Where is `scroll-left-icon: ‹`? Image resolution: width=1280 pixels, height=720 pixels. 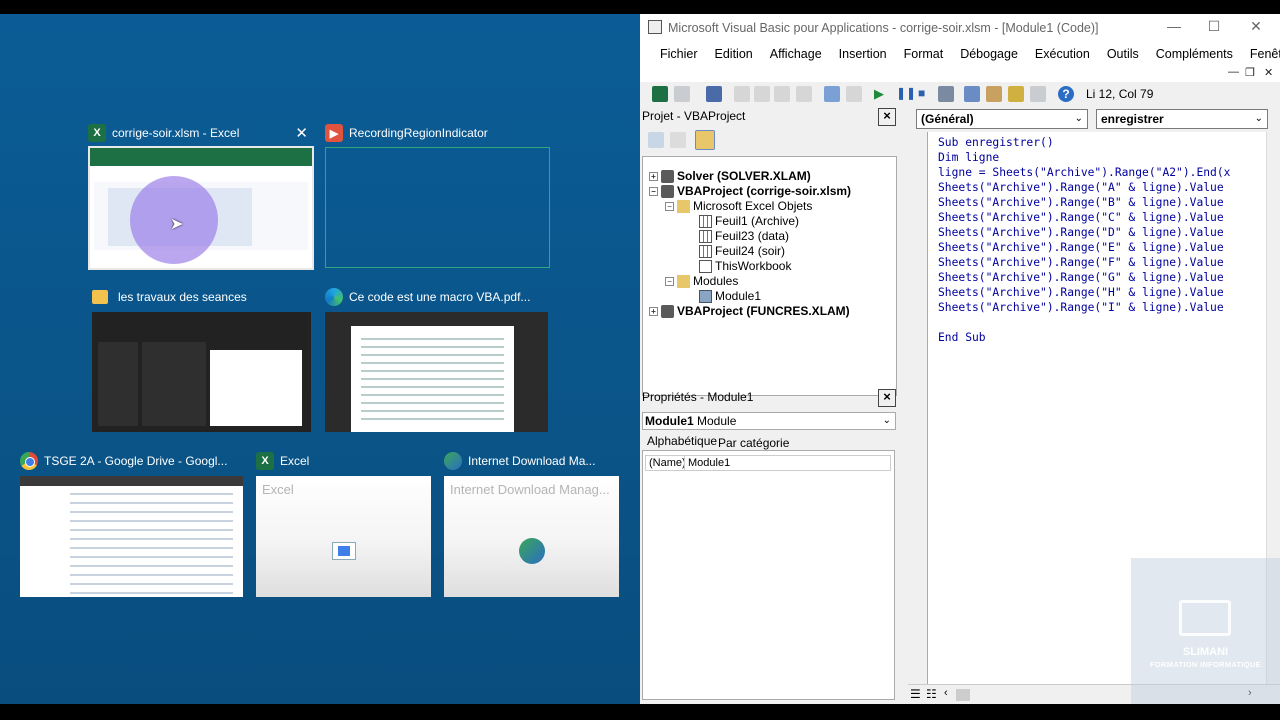 scroll-left-icon: ‹ is located at coordinates (946, 693).